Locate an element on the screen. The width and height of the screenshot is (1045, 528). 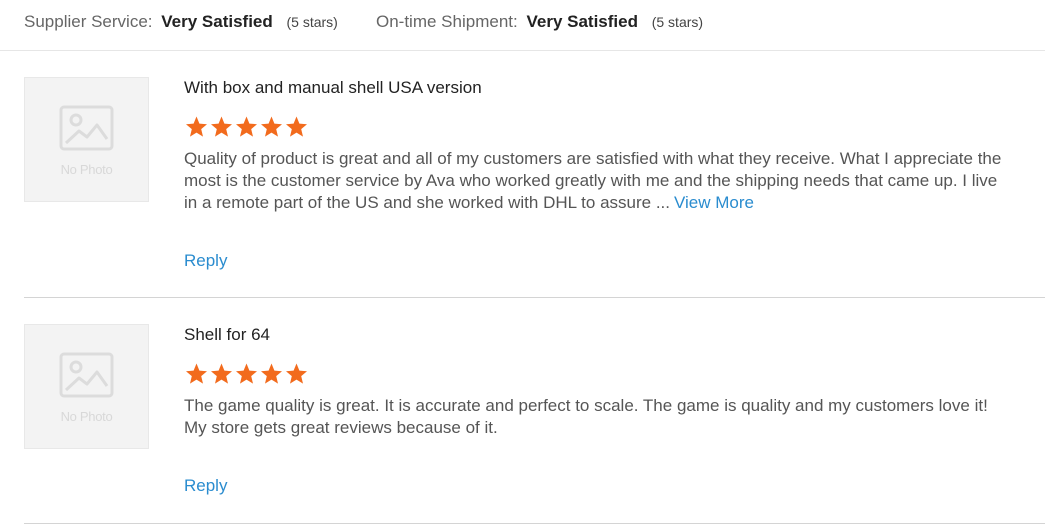
review-title: Shell for 64 is located at coordinates (227, 334).